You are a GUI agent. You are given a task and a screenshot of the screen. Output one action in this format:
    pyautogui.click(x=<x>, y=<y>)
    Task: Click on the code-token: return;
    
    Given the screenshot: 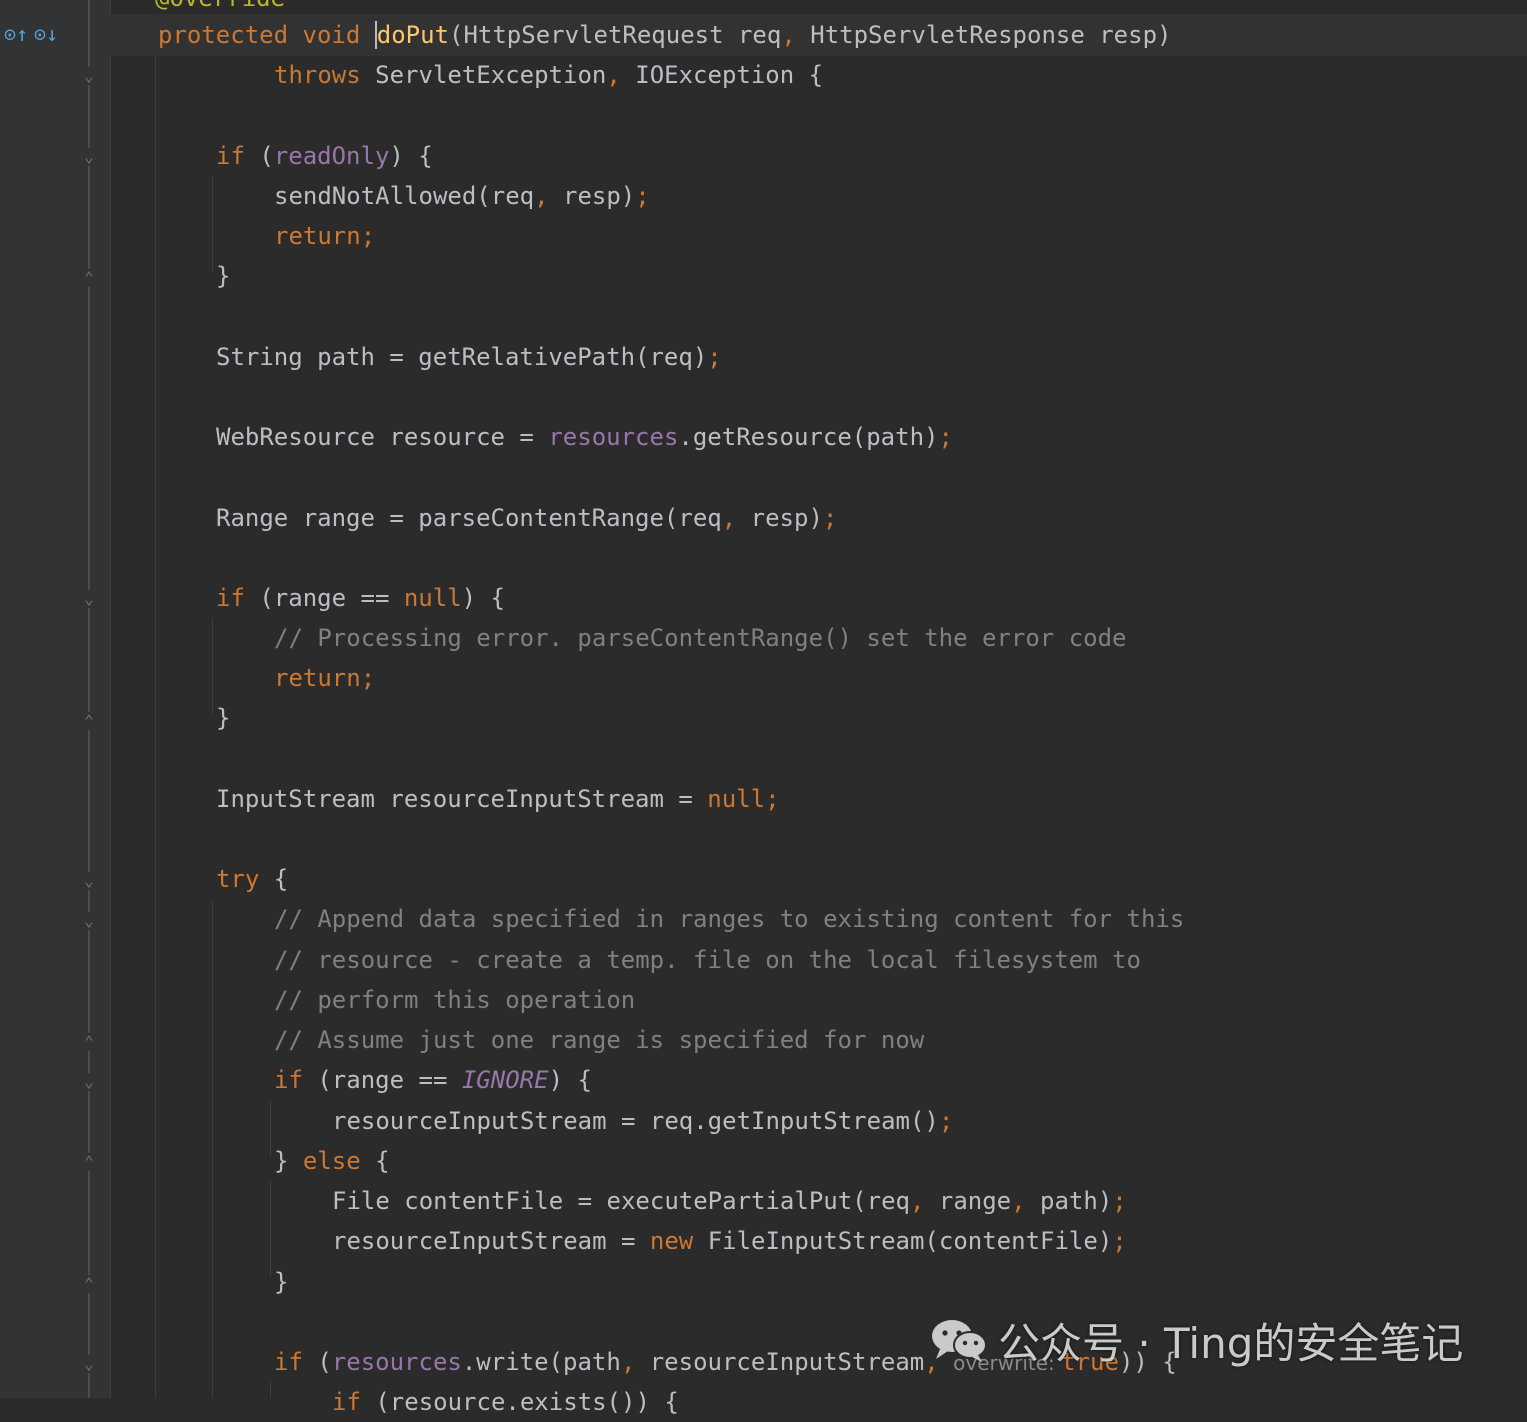 What is the action you would take?
    pyautogui.click(x=325, y=678)
    